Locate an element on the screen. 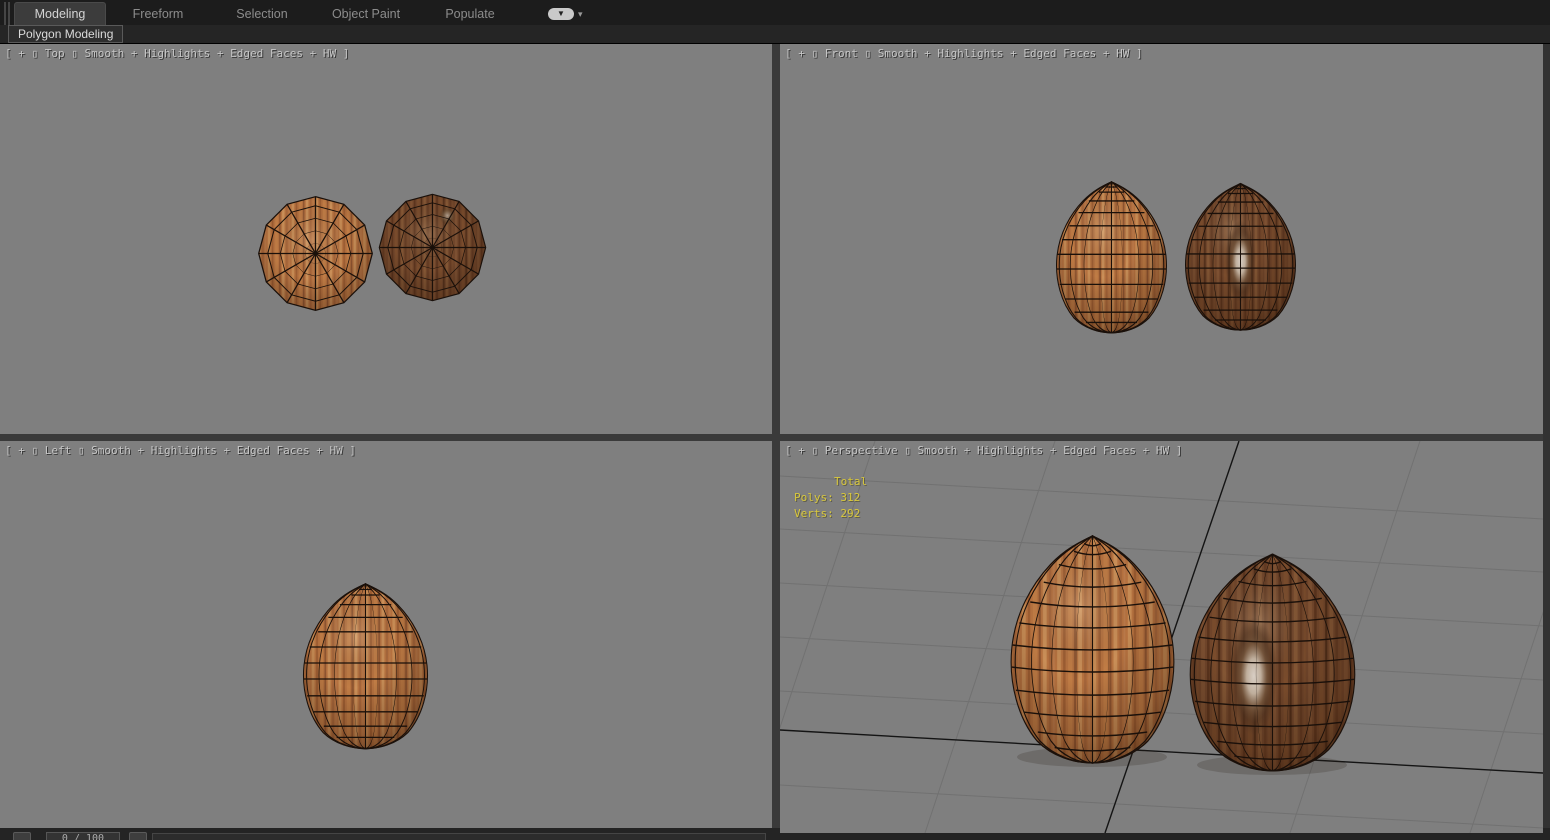  hazelnut-left-view is located at coordinates (365, 667).